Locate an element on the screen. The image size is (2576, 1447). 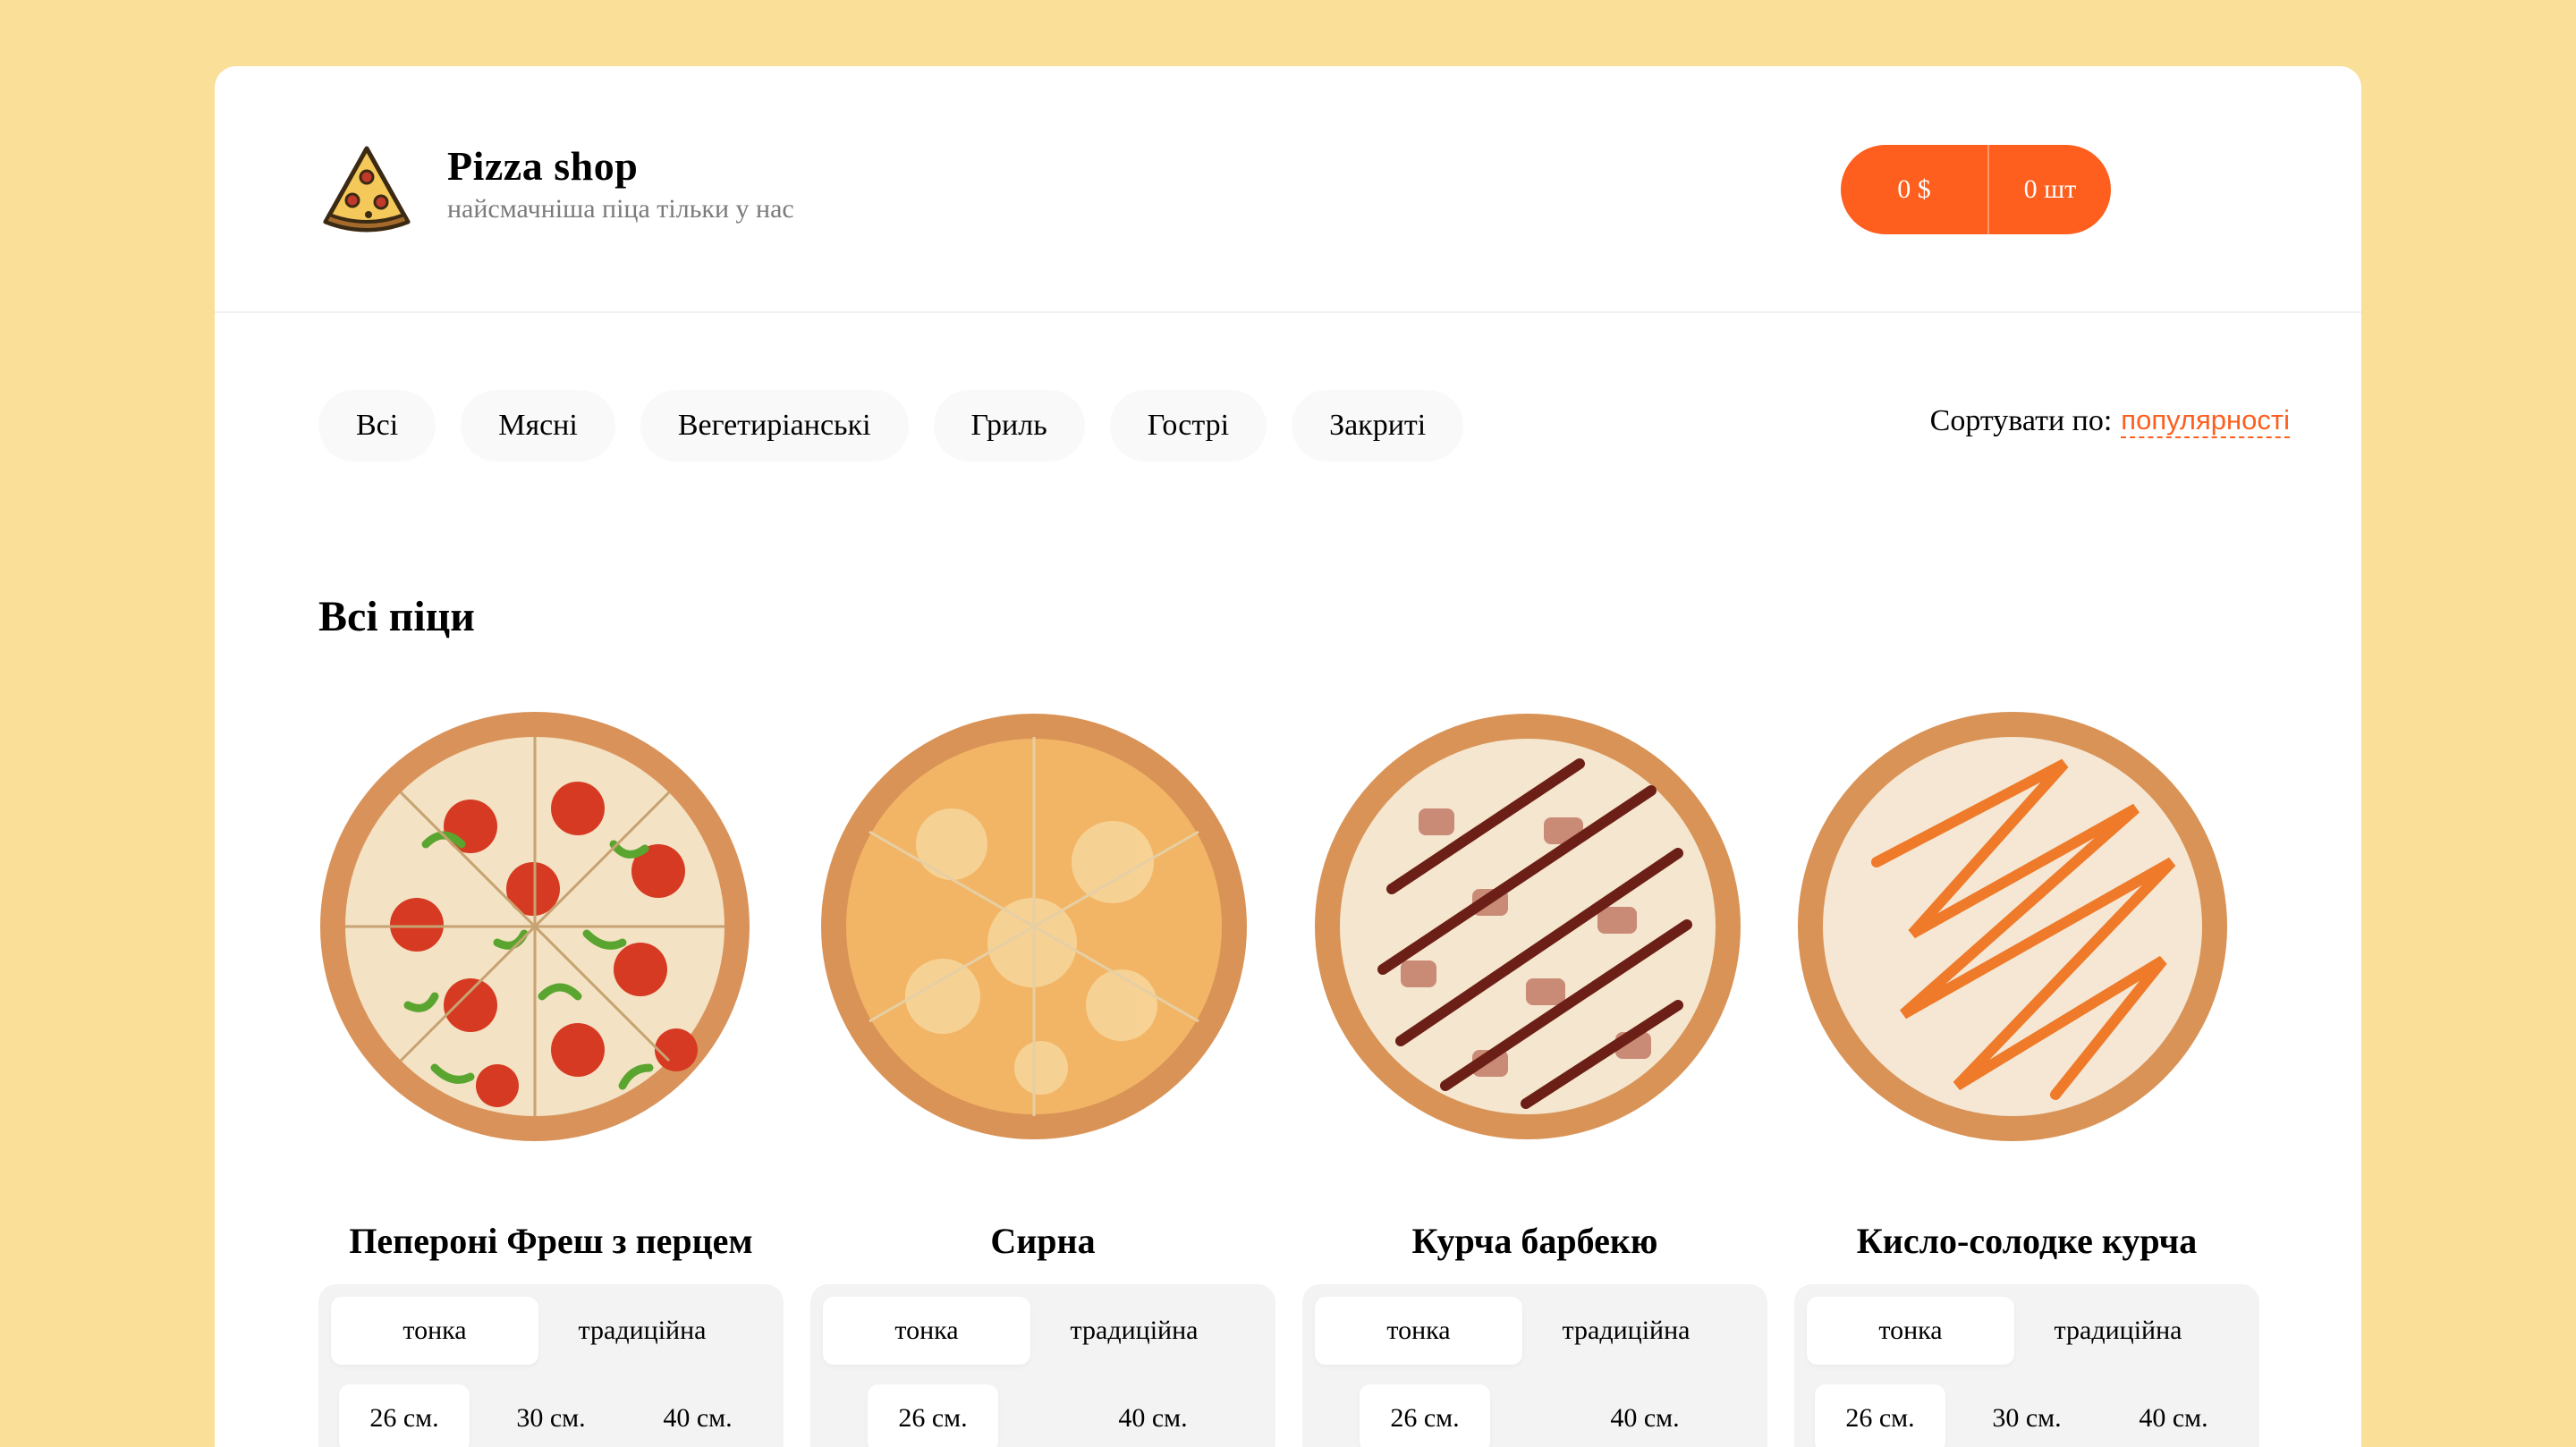
category-closed: Закриті is located at coordinates (1378, 425).